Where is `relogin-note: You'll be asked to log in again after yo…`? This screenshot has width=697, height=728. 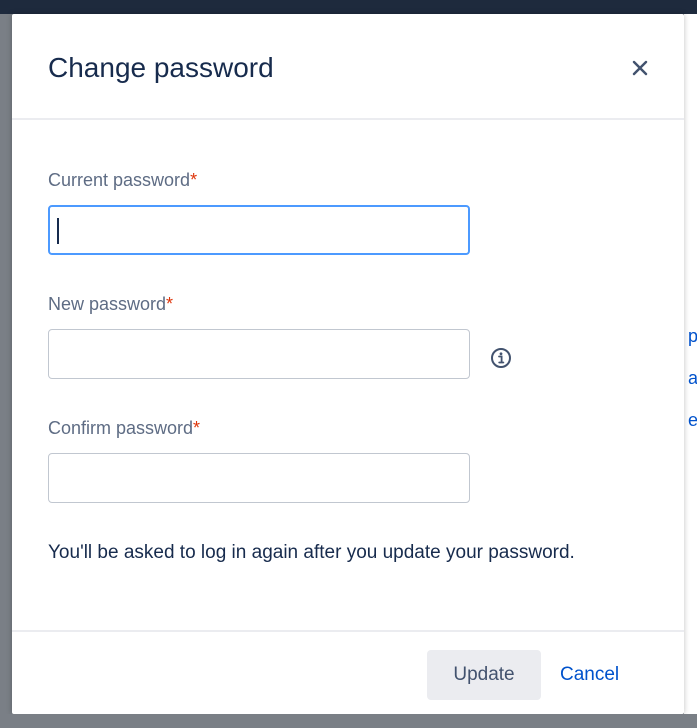 relogin-note: You'll be asked to log in again after yo… is located at coordinates (311, 552).